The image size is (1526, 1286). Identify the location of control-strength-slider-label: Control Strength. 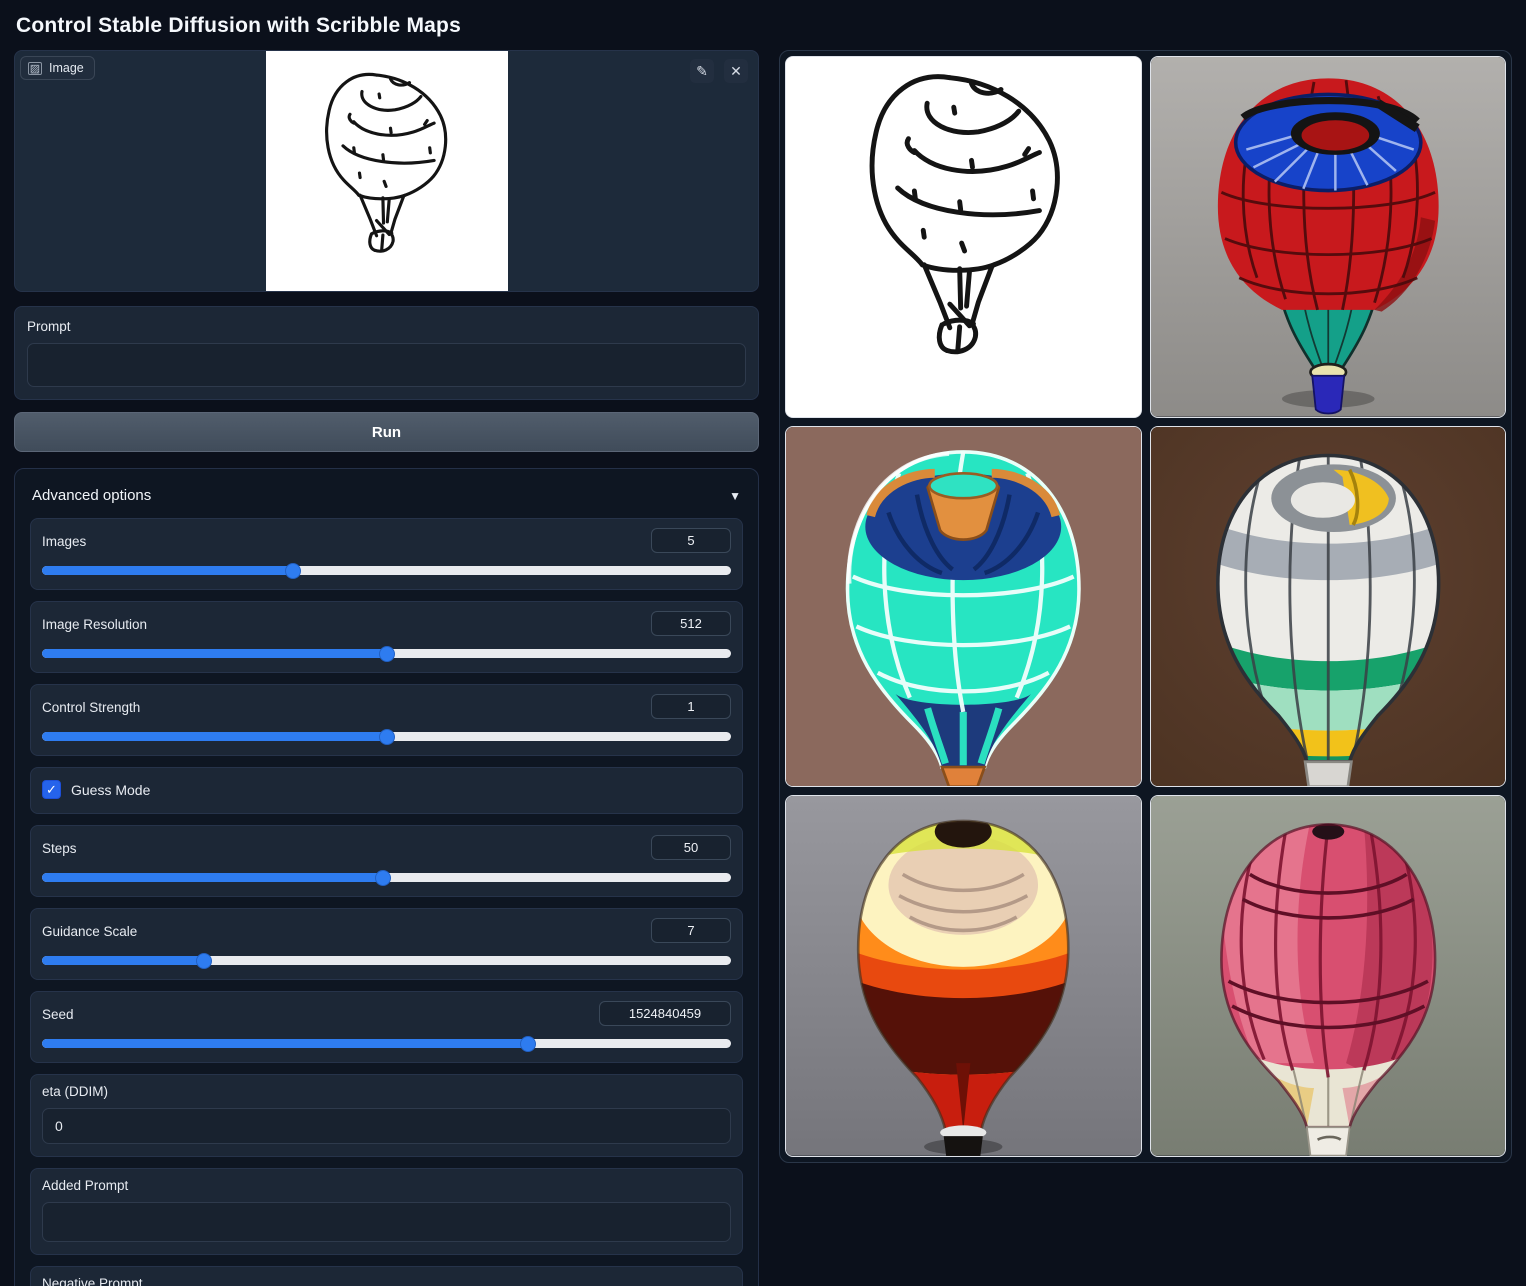
(91, 707).